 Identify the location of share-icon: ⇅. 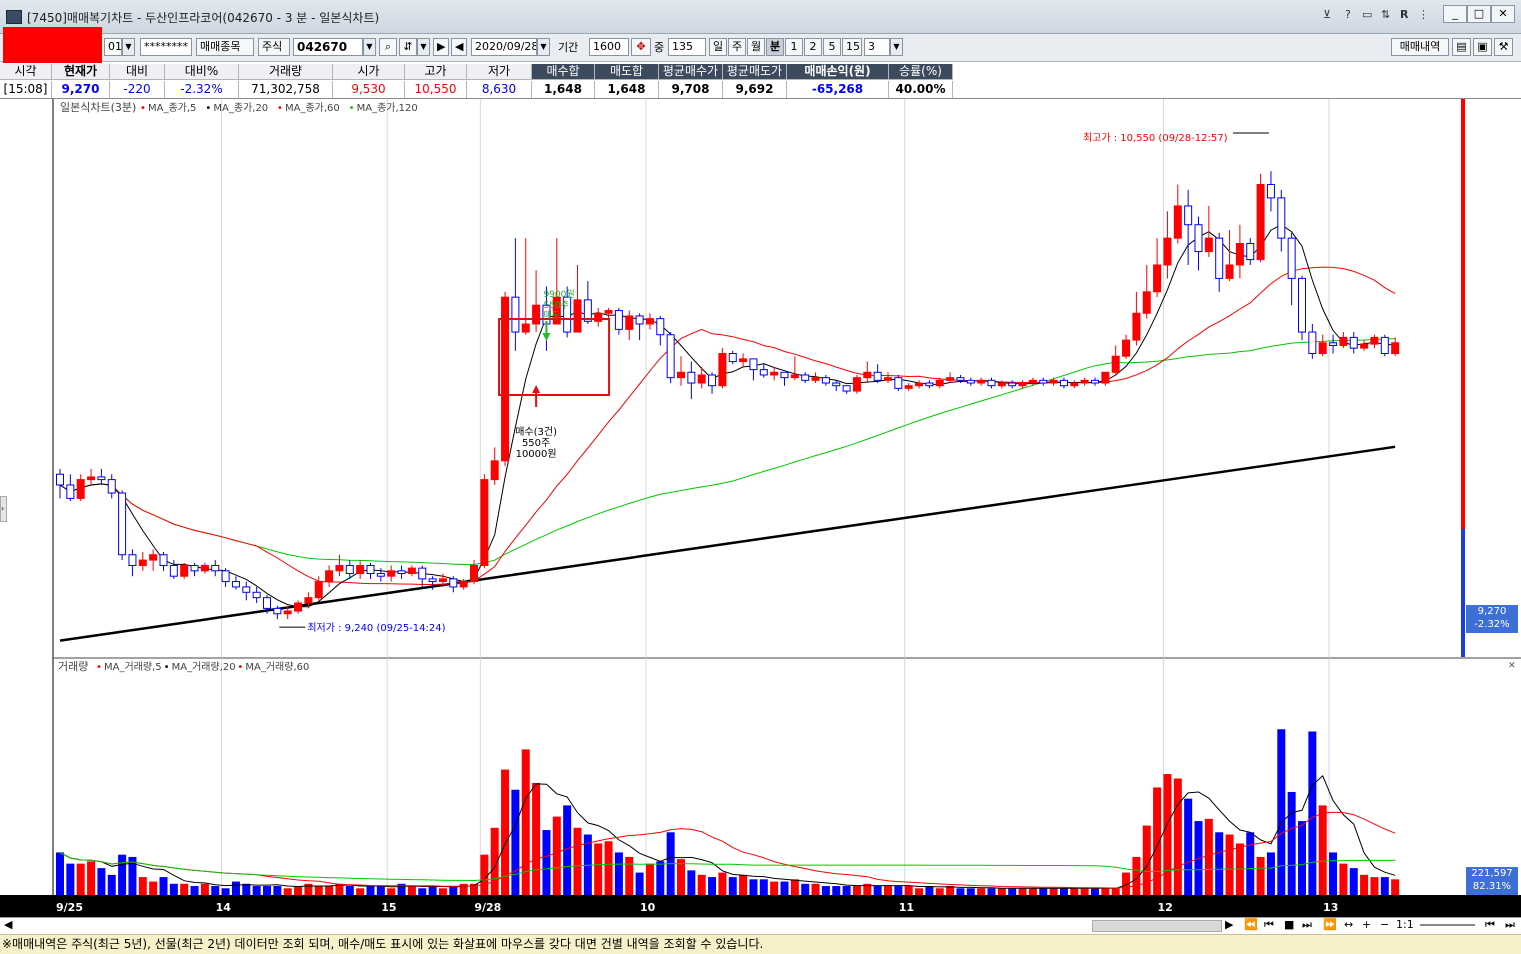
(1385, 14).